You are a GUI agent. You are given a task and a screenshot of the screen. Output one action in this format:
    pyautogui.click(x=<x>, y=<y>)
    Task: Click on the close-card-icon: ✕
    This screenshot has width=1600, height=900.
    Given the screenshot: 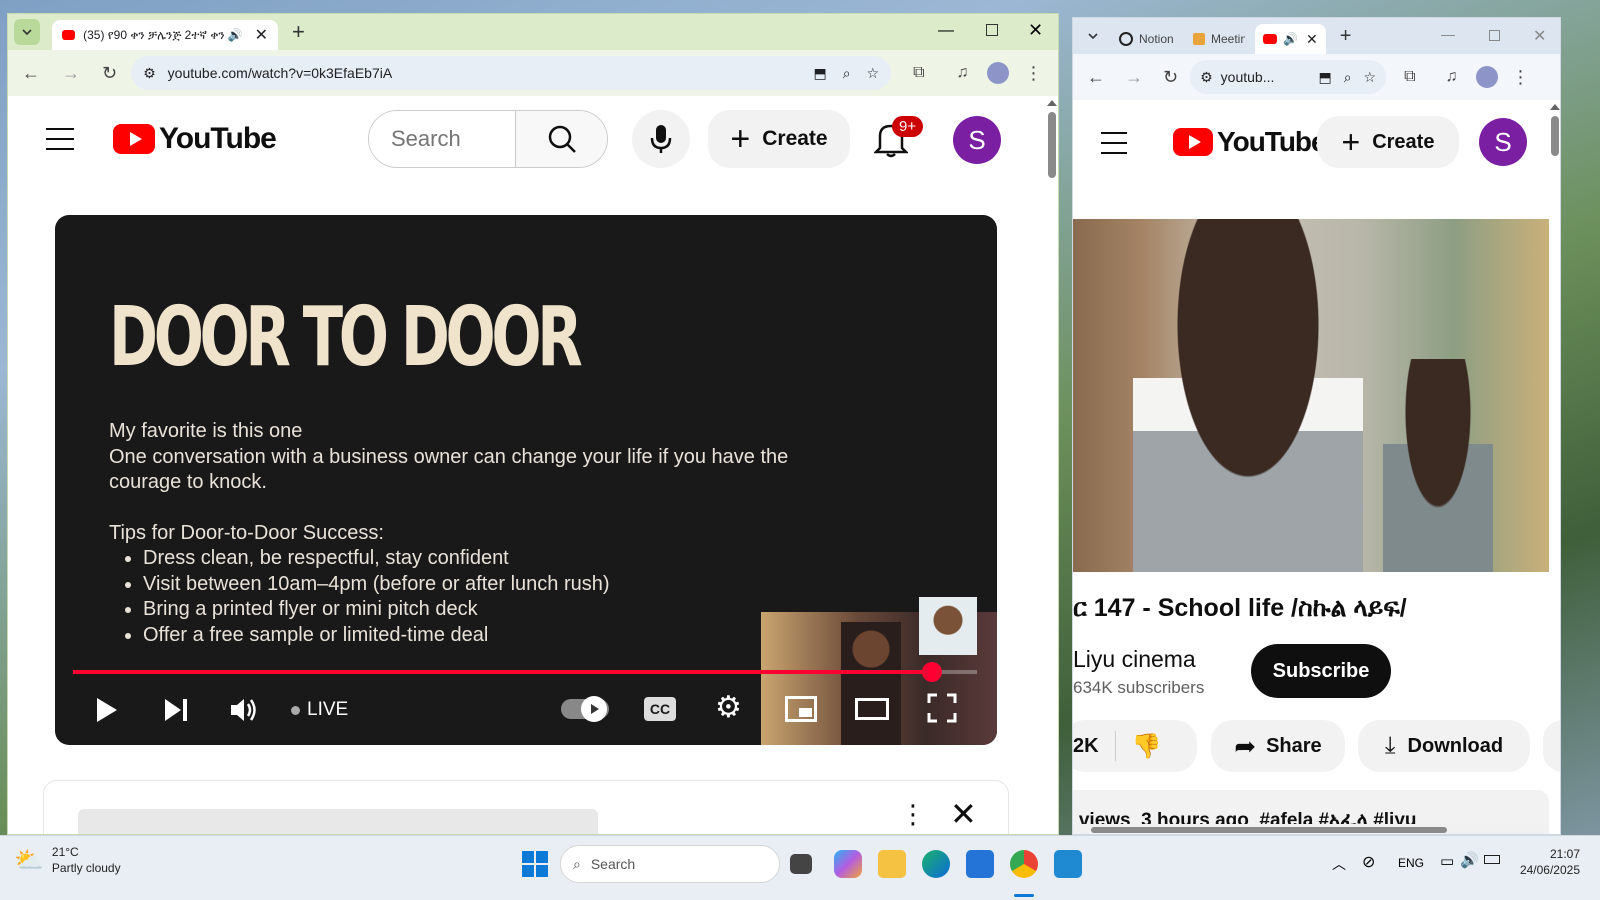 What is the action you would take?
    pyautogui.click(x=963, y=814)
    